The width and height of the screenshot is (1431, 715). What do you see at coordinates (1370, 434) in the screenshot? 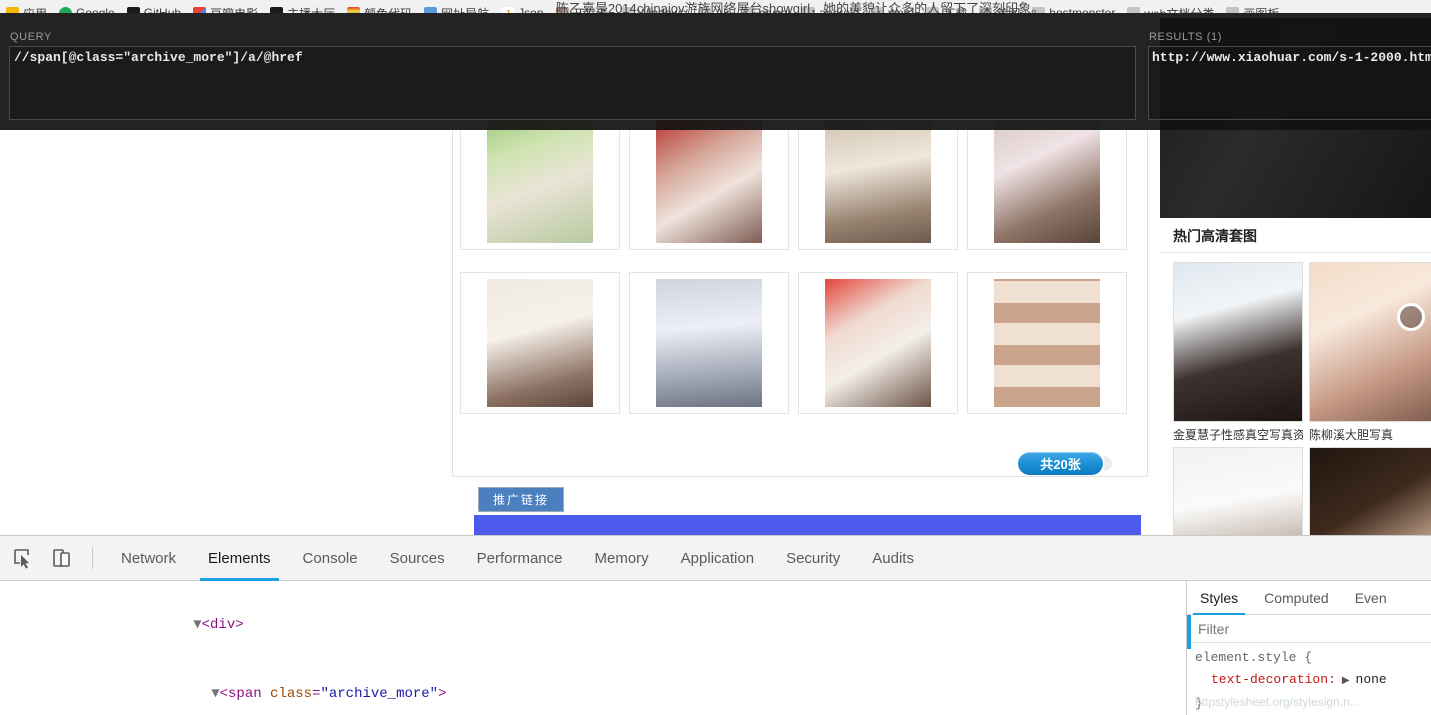
I see `sidebar-card-caption: 陈柳溪大胆写真` at bounding box center [1370, 434].